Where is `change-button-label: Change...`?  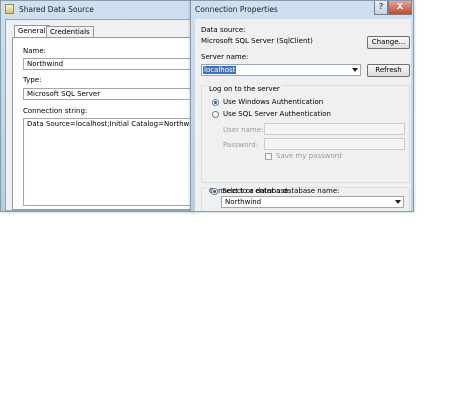
change-button-label: Change... is located at coordinates (388, 42).